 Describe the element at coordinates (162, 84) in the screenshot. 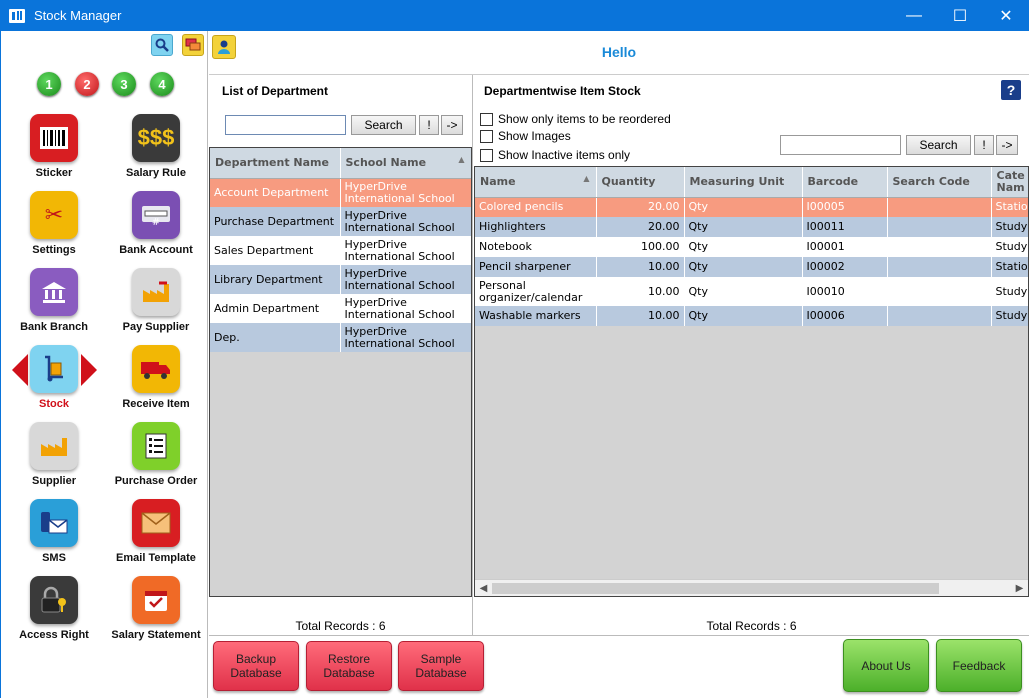

I see `step-4-button: 4` at that location.